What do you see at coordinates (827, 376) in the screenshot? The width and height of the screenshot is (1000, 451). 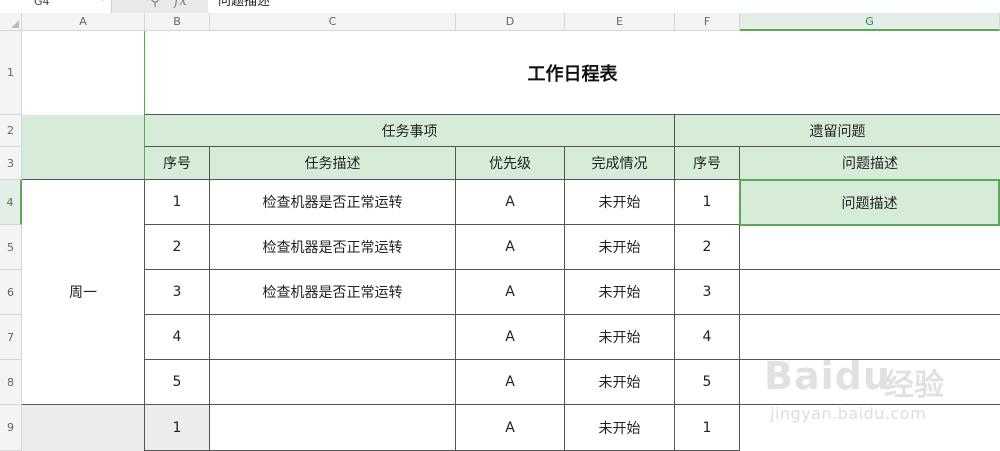 I see `watermark-logo: Baidu` at bounding box center [827, 376].